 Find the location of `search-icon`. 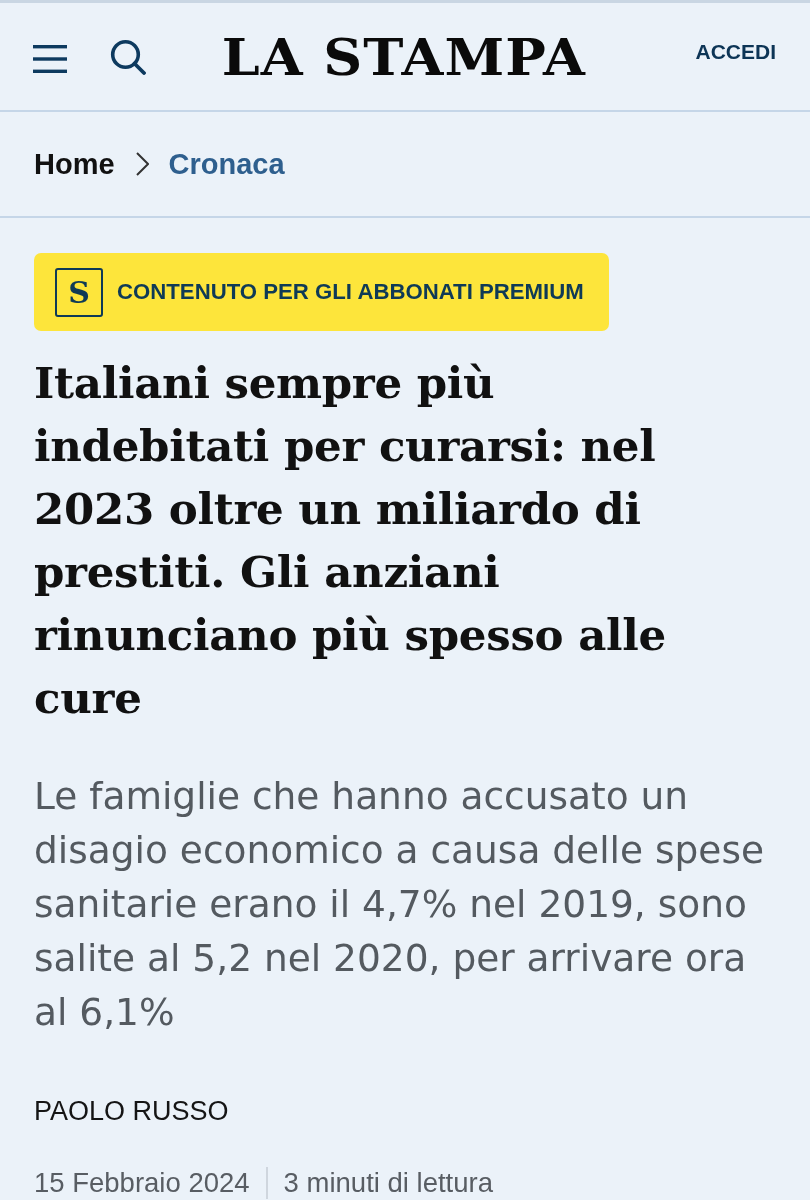

search-icon is located at coordinates (128, 56).